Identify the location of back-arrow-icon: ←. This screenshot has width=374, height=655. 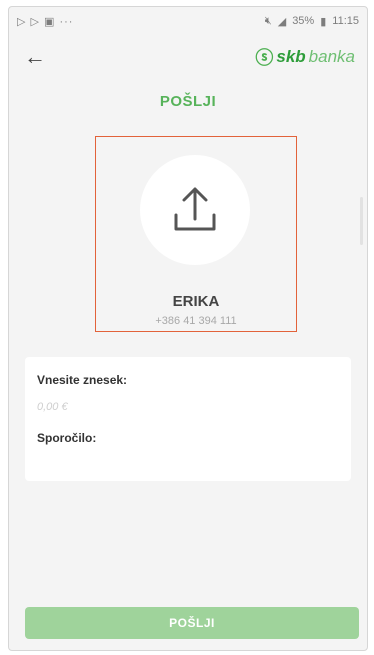
(35, 57).